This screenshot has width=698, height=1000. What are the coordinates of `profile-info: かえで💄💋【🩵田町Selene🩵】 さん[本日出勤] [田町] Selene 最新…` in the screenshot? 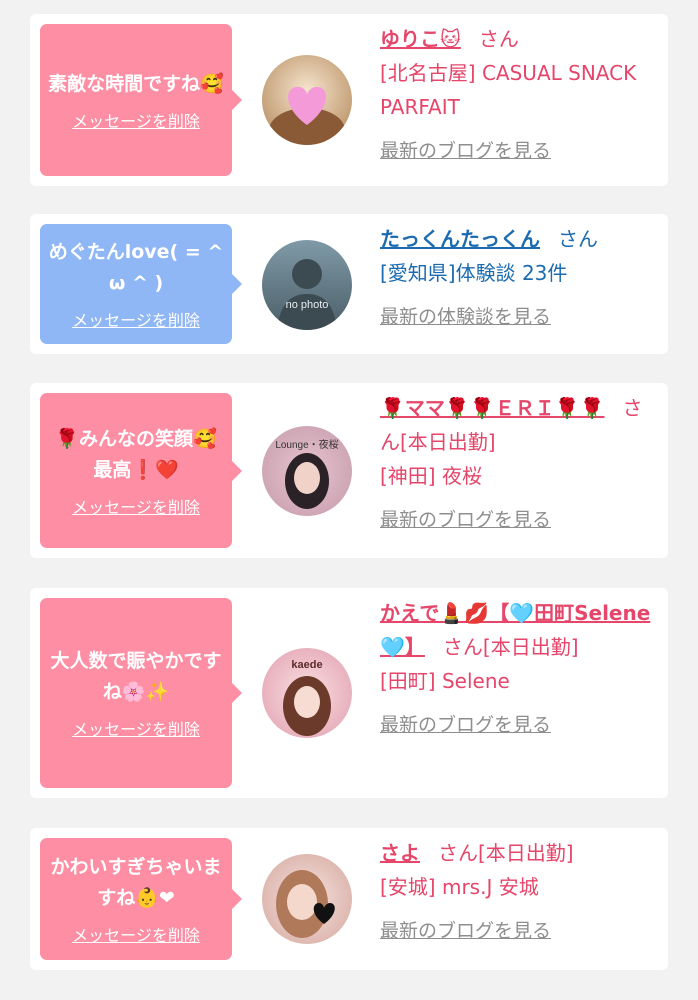 It's located at (518, 666).